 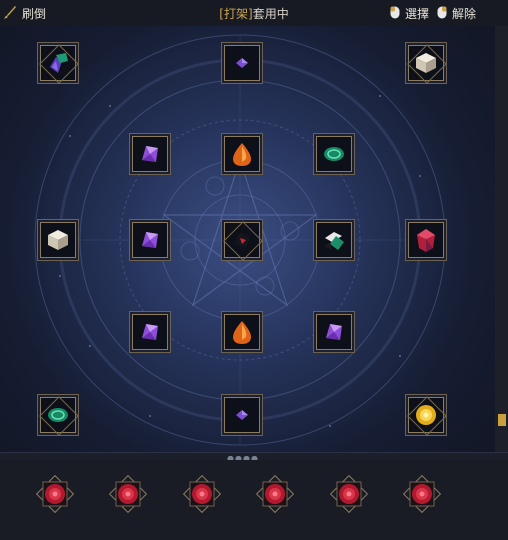 I want to click on socket-center, so click(x=242, y=240).